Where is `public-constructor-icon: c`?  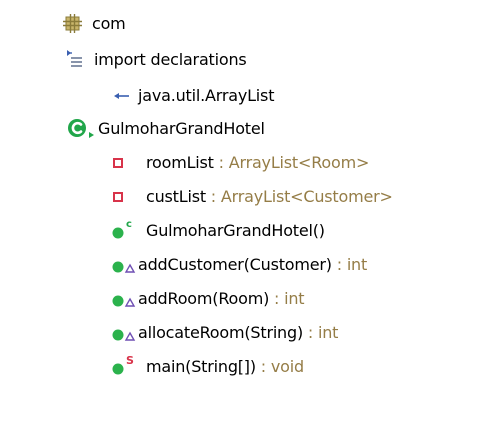
public-constructor-icon: c is located at coordinates (124, 231).